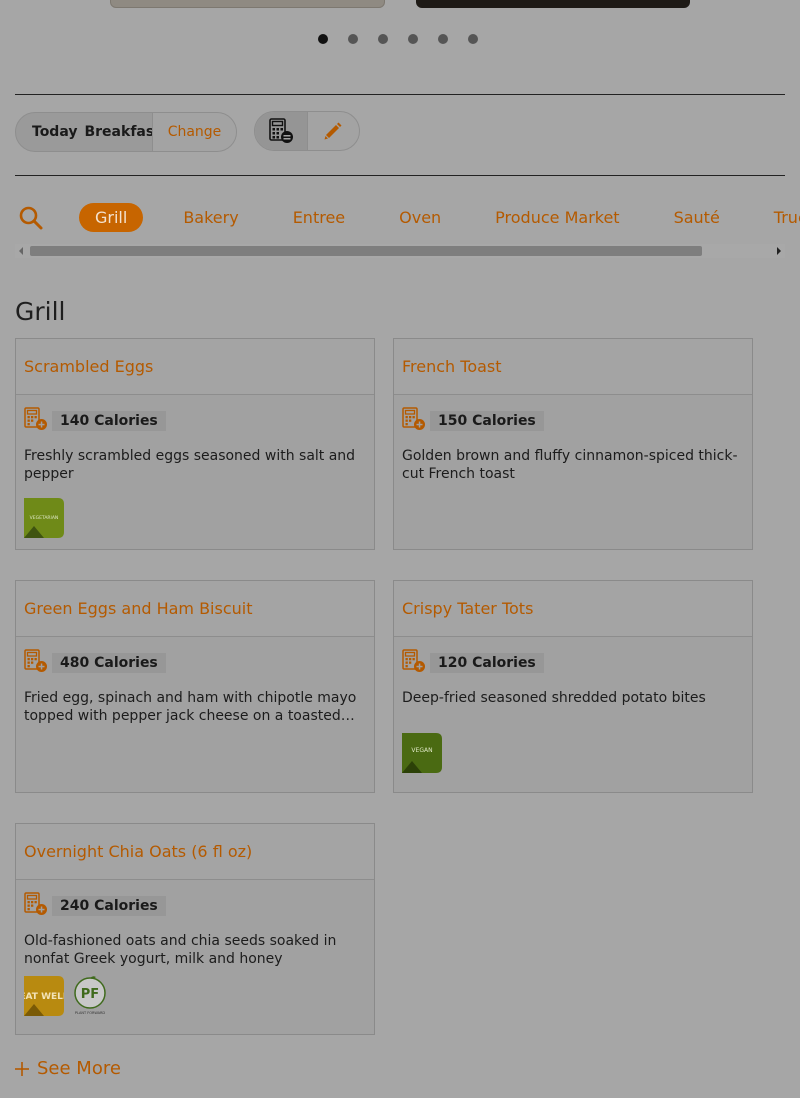  I want to click on carousel-image-left, so click(247, 4).